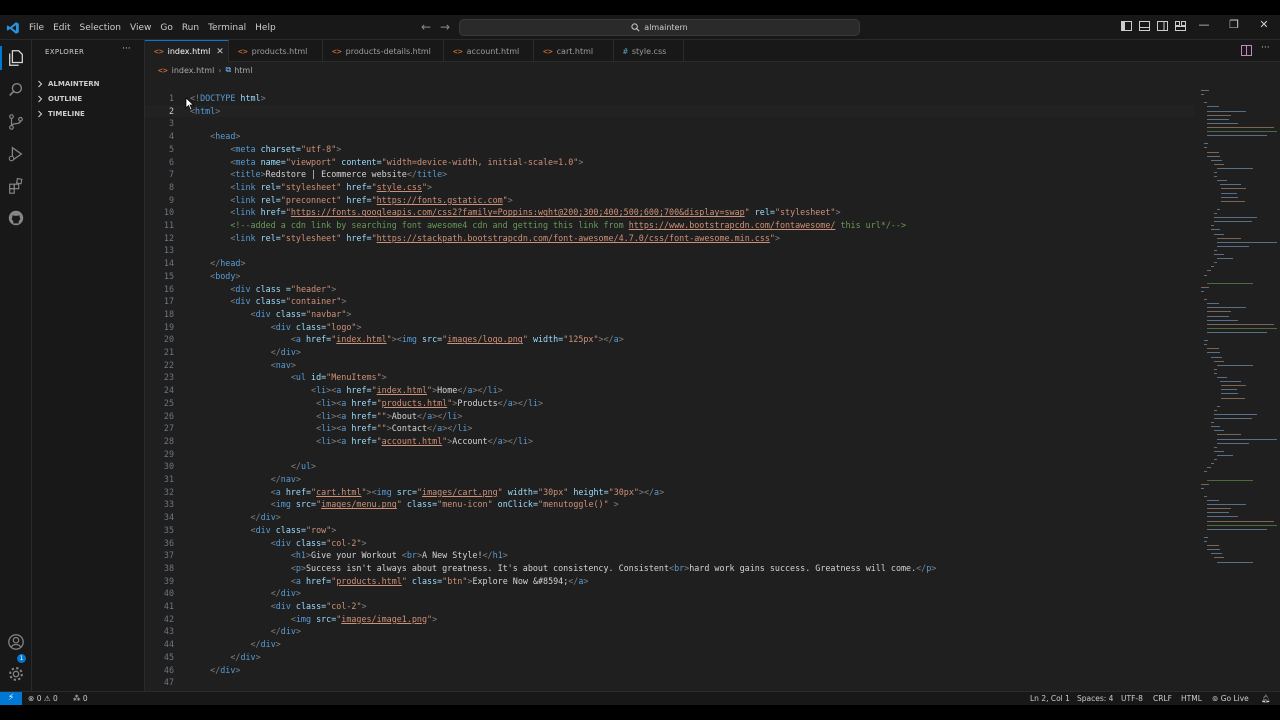  Describe the element at coordinates (61, 28) in the screenshot. I see `menu-item-edit: Edit` at that location.